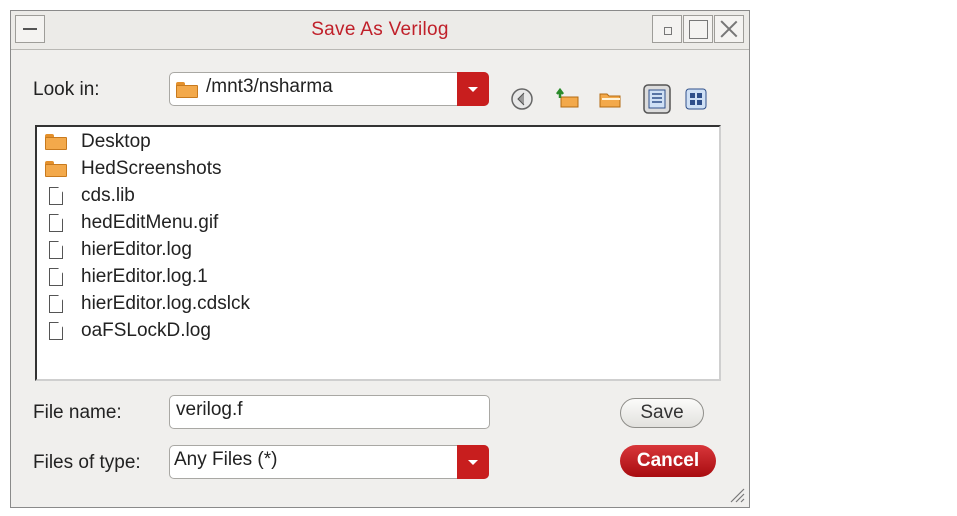  I want to click on file-type-dropdown: Any Files (*), so click(329, 462).